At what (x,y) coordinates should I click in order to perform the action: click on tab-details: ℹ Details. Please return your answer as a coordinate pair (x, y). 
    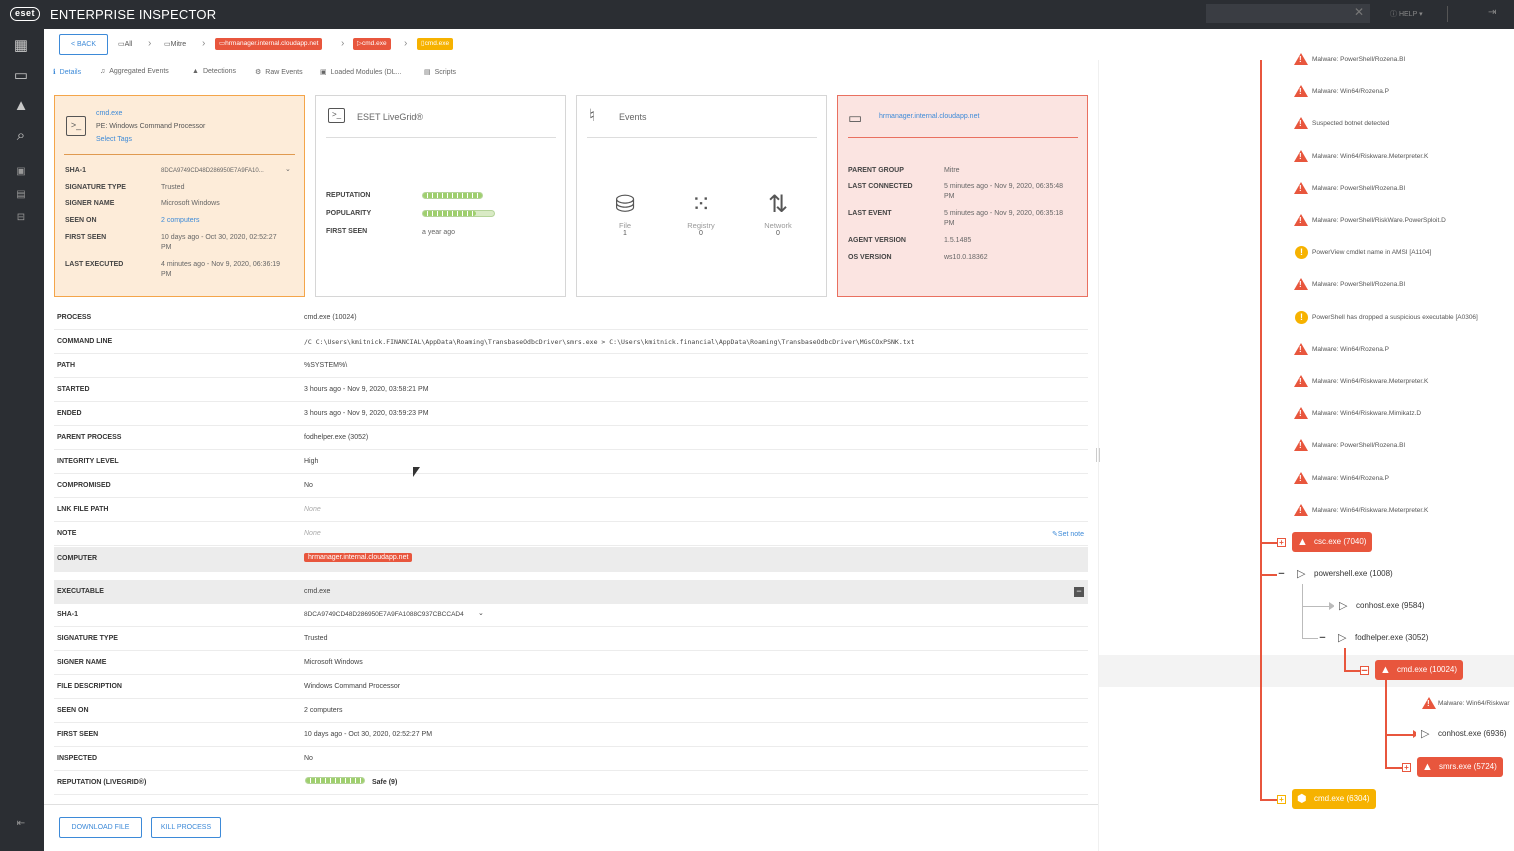
    Looking at the image, I should click on (67, 72).